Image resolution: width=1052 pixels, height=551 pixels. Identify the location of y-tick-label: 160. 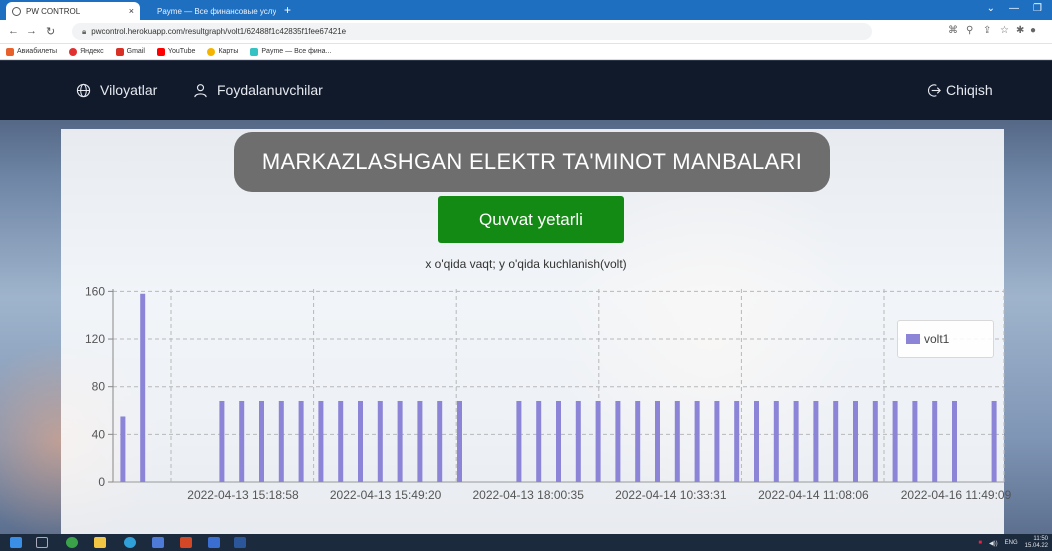
(95, 291).